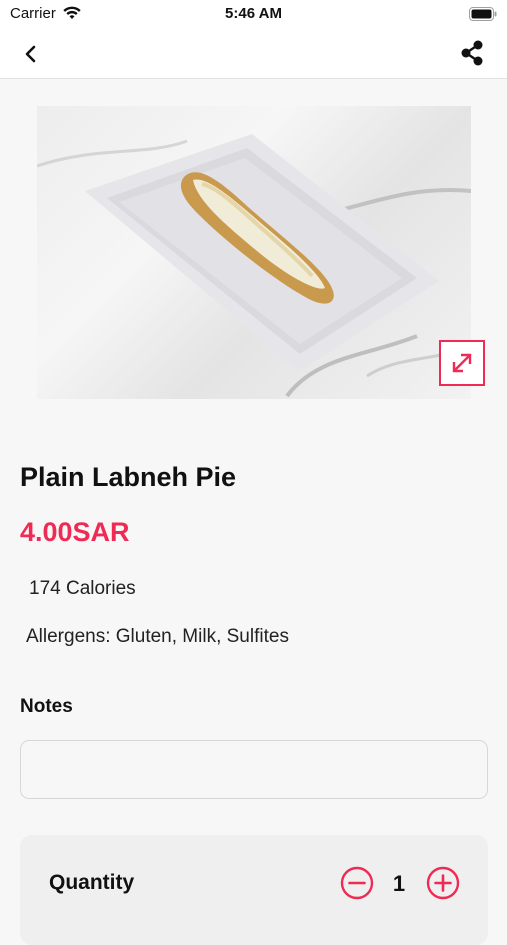 The height and width of the screenshot is (945, 507). Describe the element at coordinates (82, 588) in the screenshot. I see `calories-text: 174 Calories` at that location.